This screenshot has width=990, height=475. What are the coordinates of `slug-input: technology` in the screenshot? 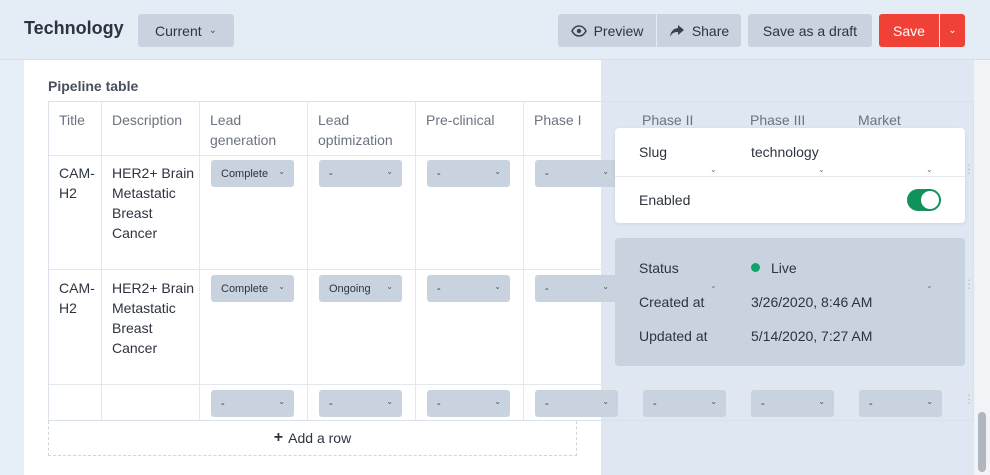 It's located at (785, 152).